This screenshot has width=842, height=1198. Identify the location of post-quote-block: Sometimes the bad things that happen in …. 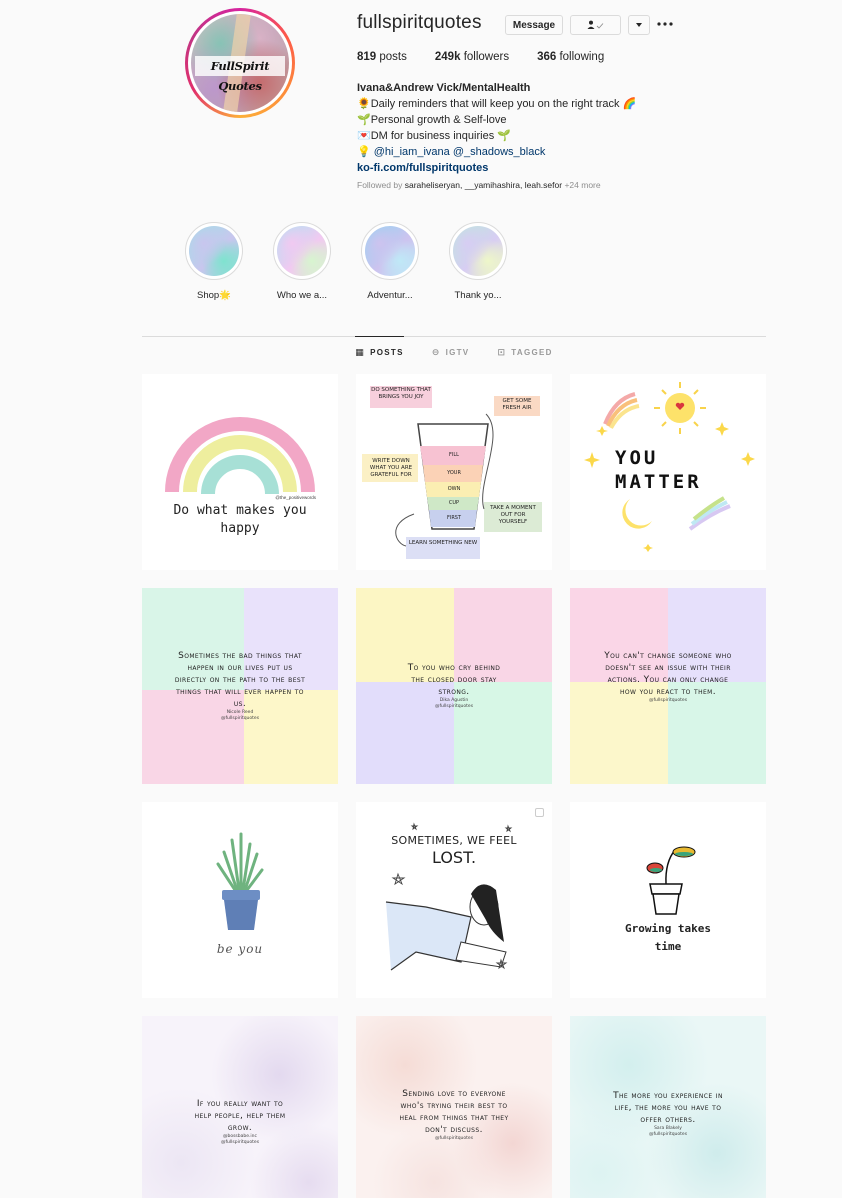
(240, 686).